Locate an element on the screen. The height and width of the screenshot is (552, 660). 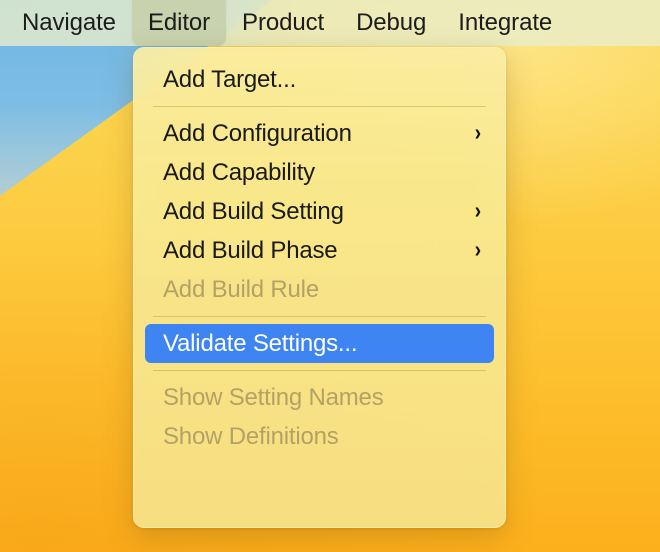
menu-item-label: Add Build Phase is located at coordinates (250, 250).